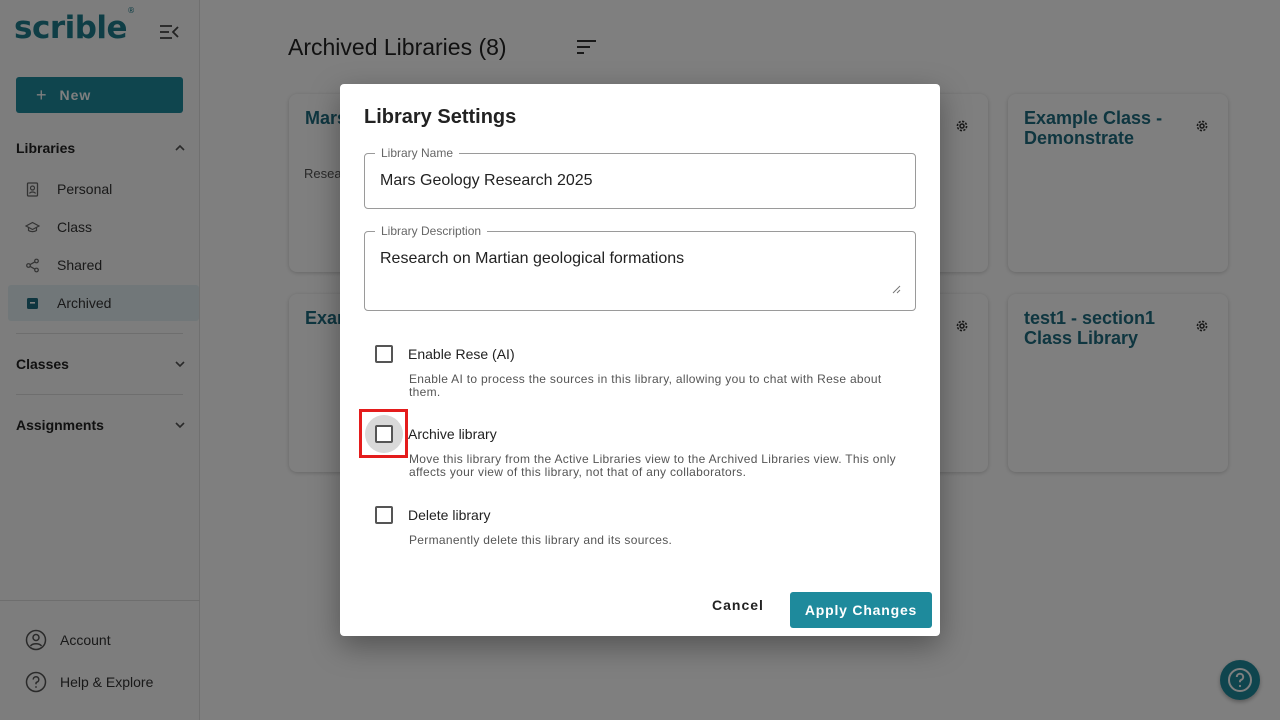  What do you see at coordinates (738, 605) in the screenshot?
I see `cancel-button: Cancel` at bounding box center [738, 605].